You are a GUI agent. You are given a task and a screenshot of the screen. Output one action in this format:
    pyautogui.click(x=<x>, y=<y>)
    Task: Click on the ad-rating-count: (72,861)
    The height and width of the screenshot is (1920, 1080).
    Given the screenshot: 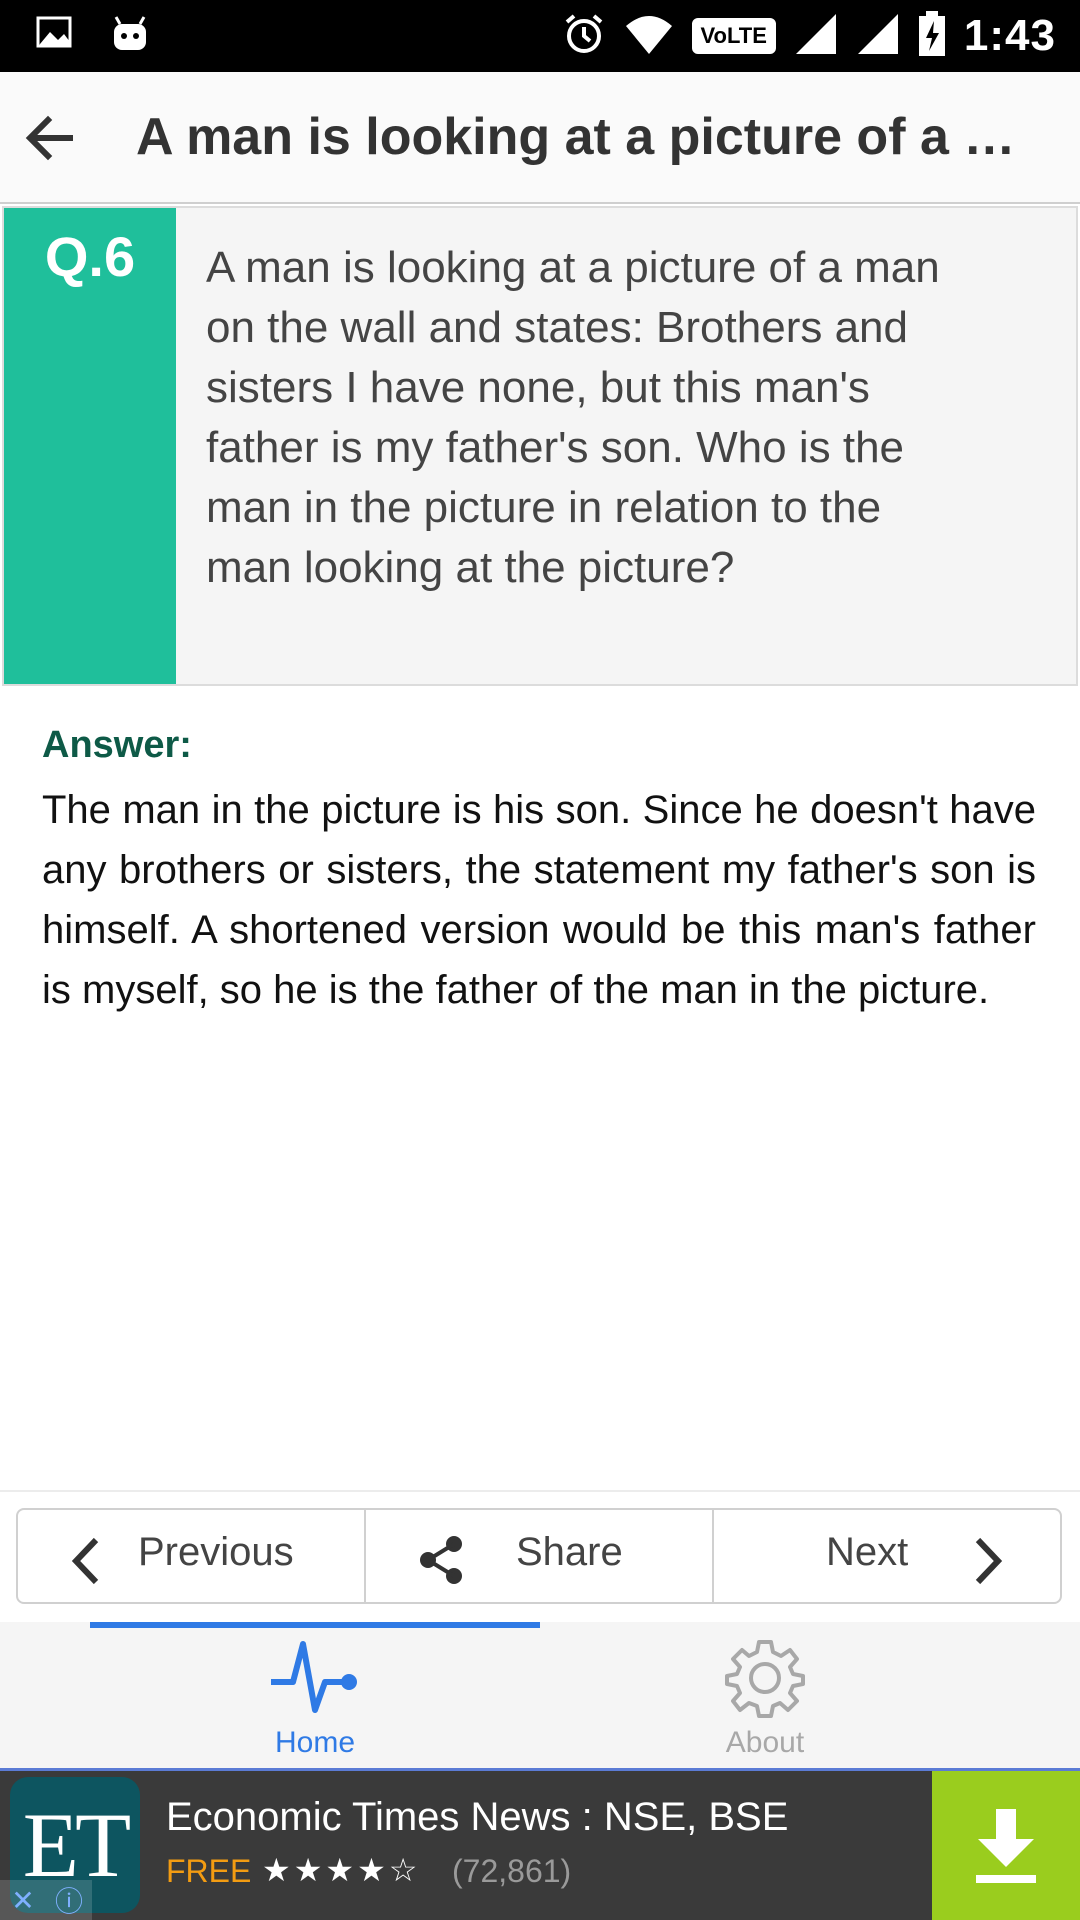 What is the action you would take?
    pyautogui.click(x=512, y=1871)
    